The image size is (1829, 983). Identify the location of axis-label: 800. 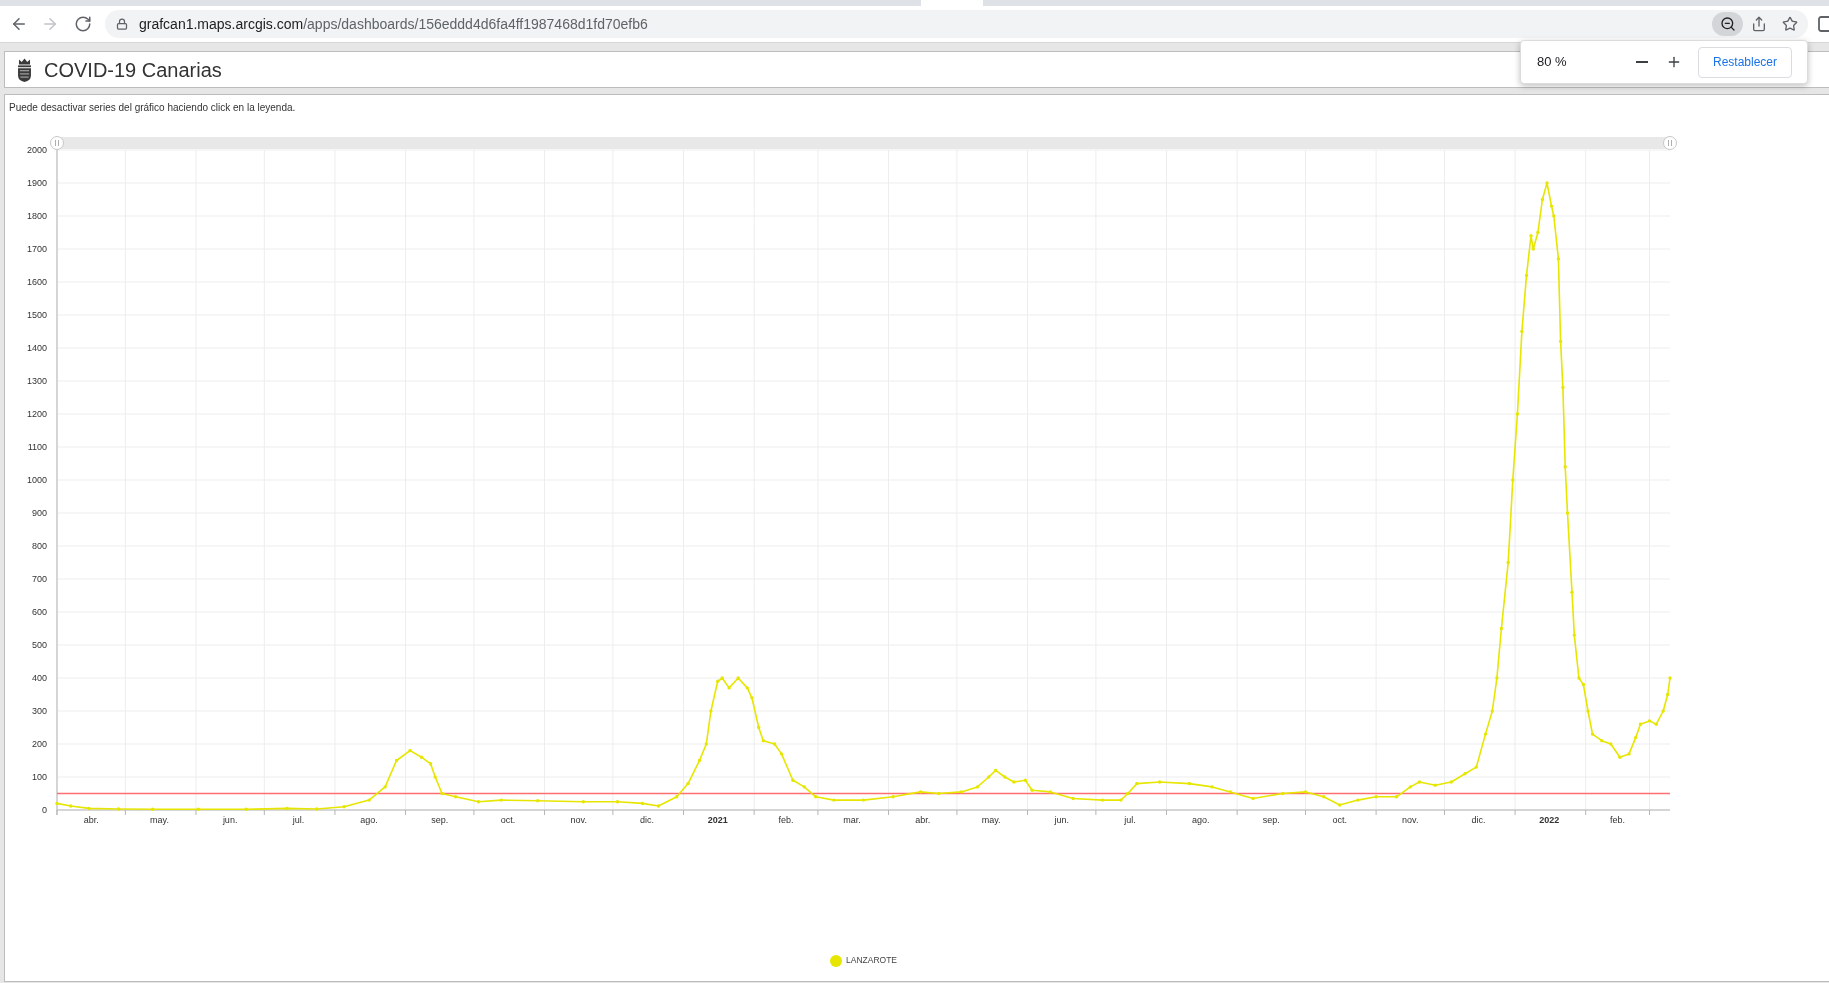
(39, 546).